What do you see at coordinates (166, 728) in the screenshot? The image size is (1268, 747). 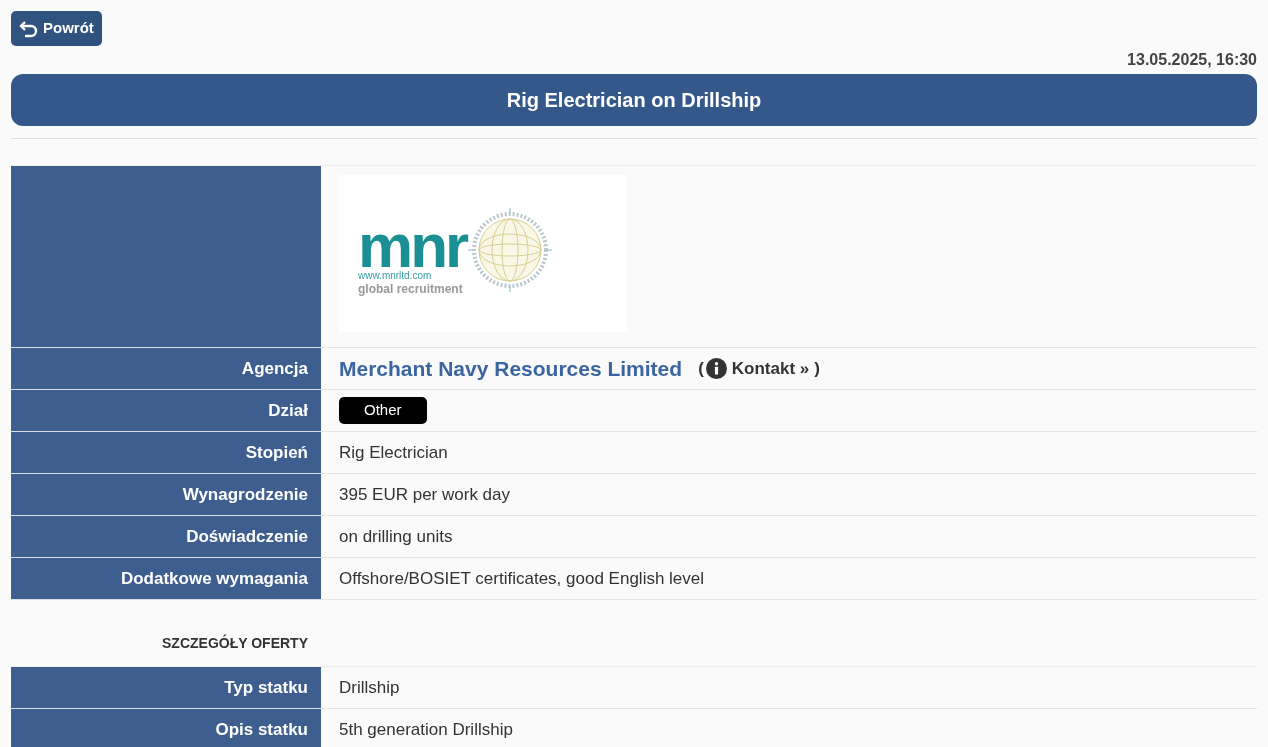 I see `field-label: Opis statku` at bounding box center [166, 728].